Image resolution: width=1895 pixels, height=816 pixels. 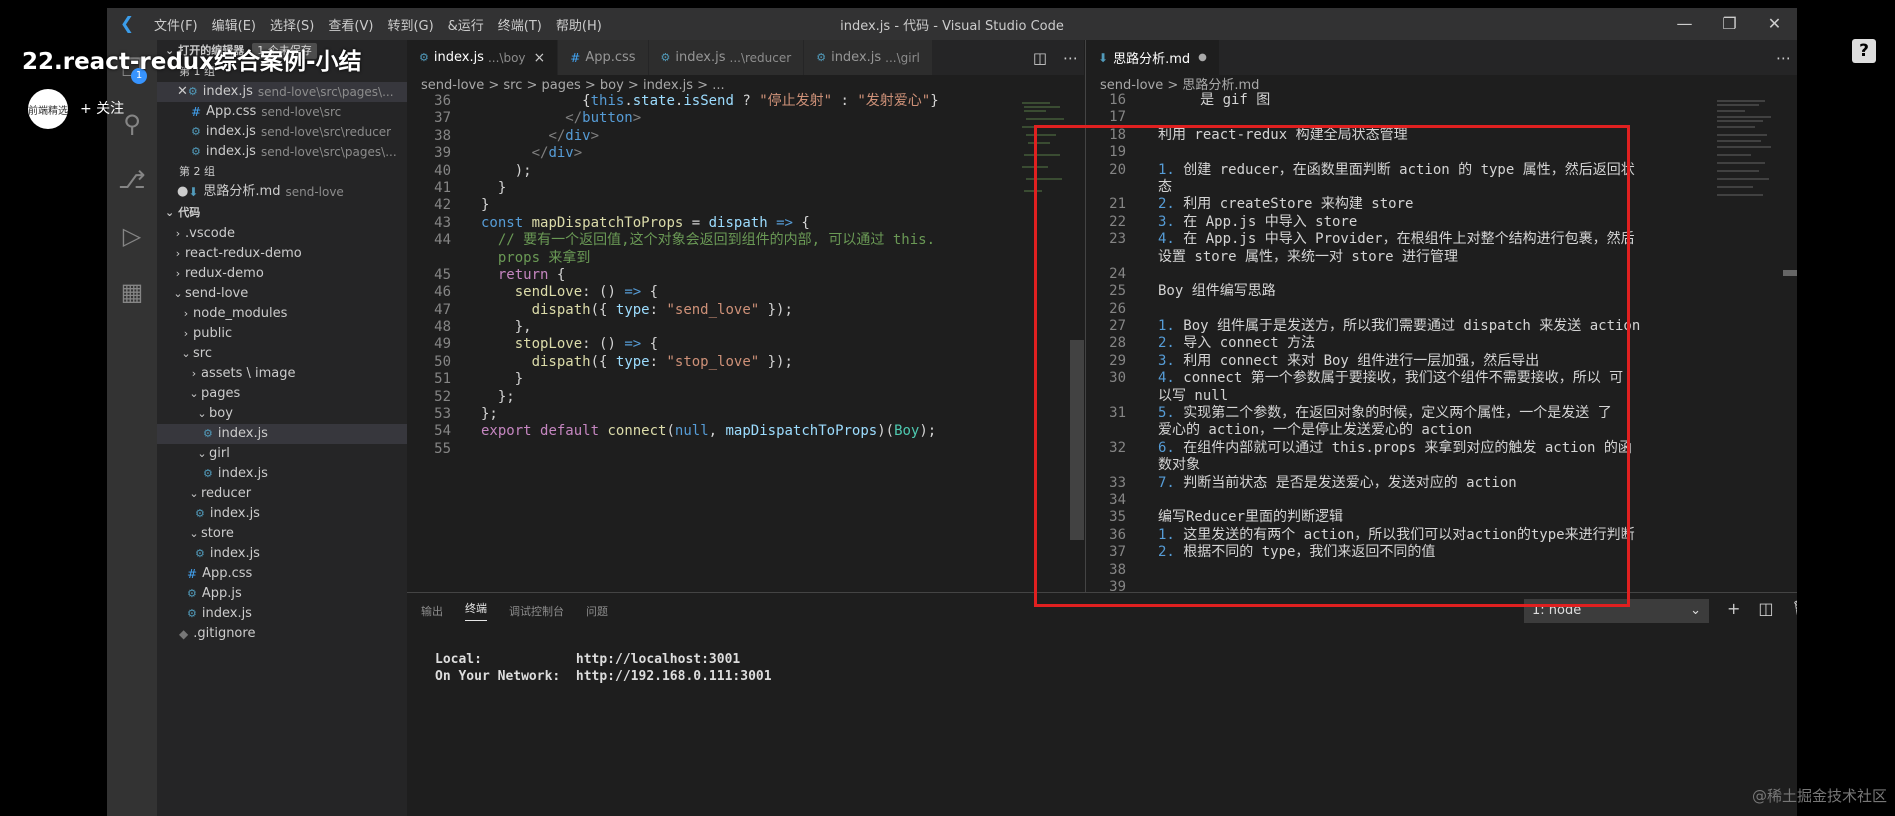 I want to click on tree-item: › public, so click(x=282, y=334).